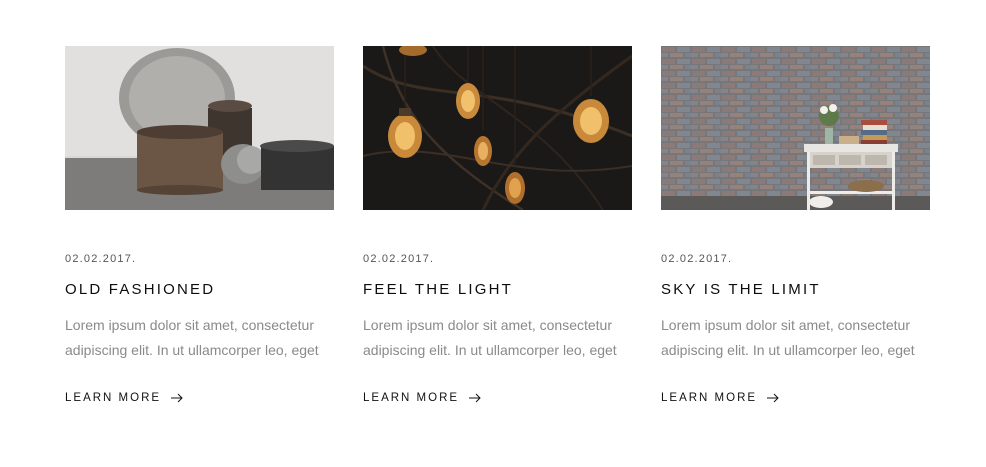 This screenshot has height=467, width=986. What do you see at coordinates (199, 290) in the screenshot?
I see `post-title: OLD FASHIONED` at bounding box center [199, 290].